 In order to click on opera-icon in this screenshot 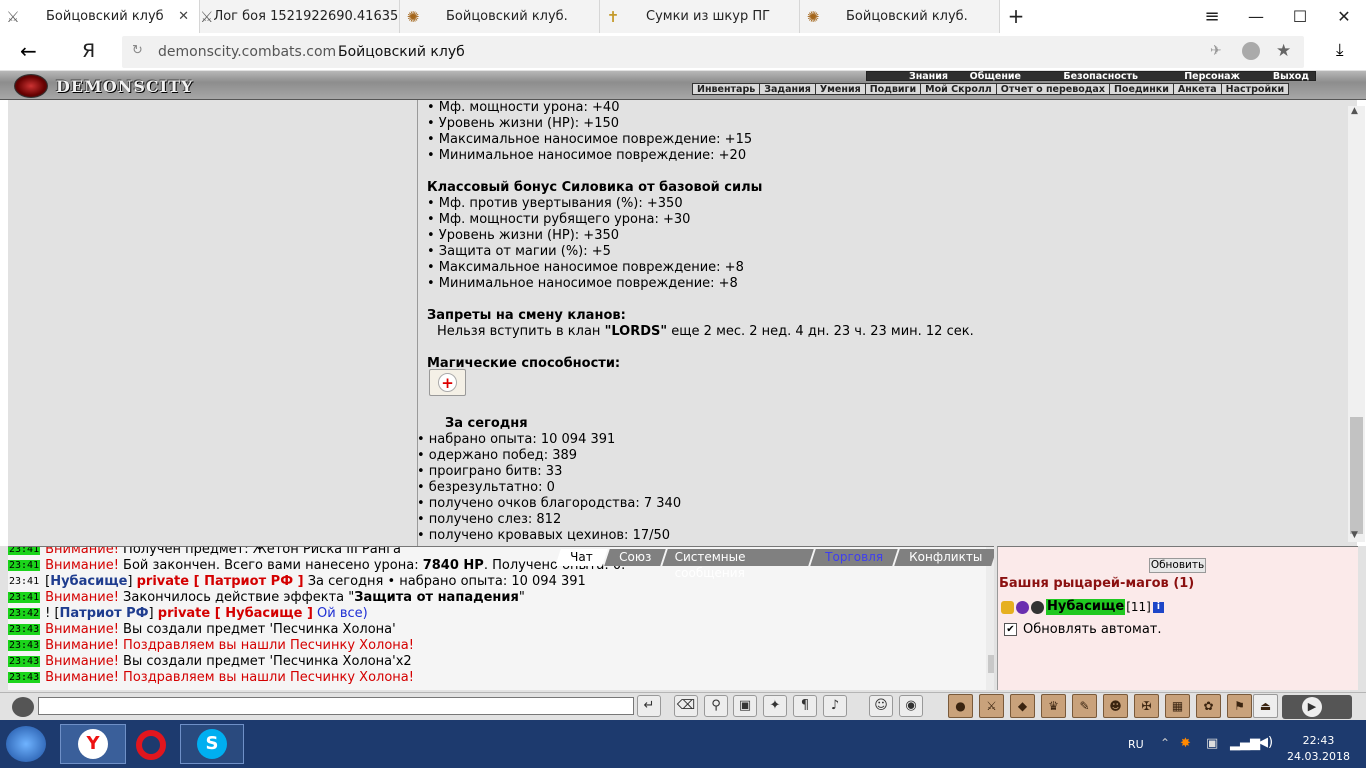, I will do `click(151, 745)`.